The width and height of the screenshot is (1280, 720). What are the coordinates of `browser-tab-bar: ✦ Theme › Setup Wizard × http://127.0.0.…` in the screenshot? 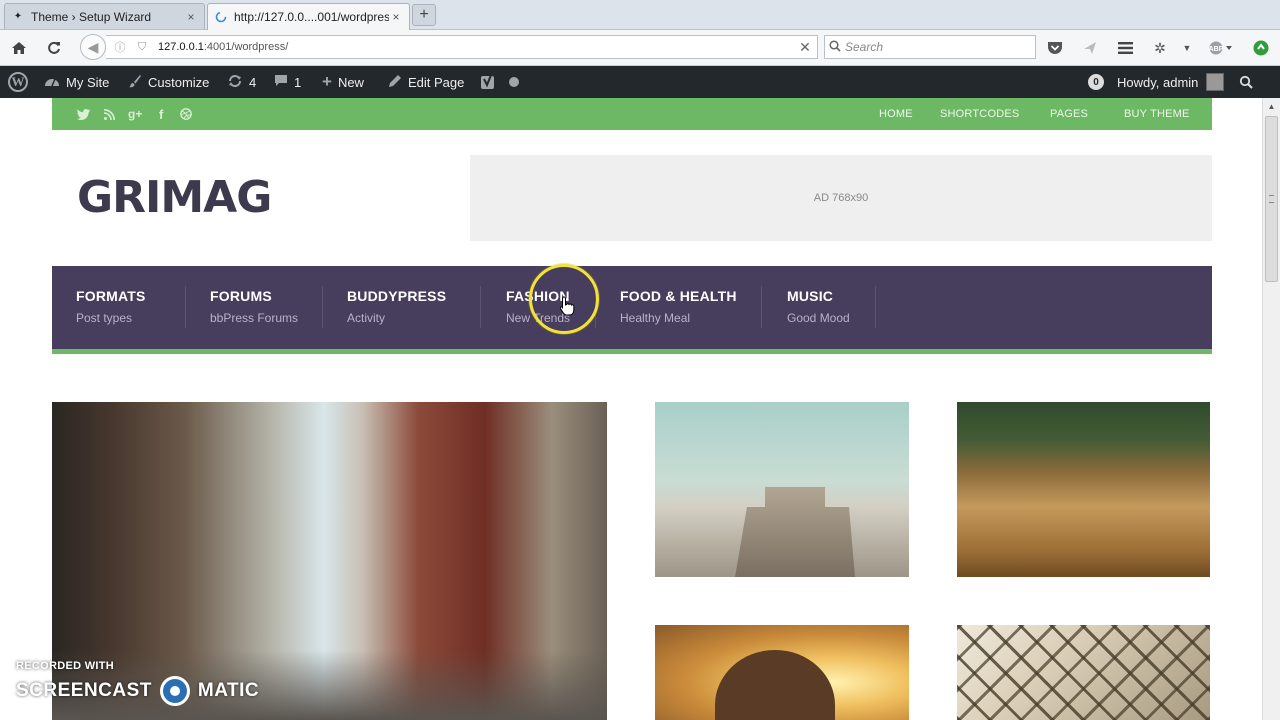 It's located at (640, 15).